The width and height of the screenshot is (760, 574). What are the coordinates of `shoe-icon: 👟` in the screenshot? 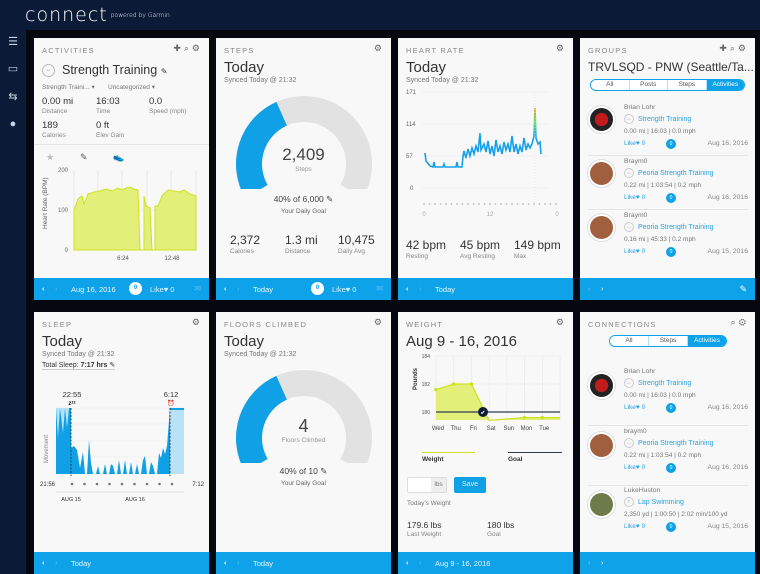 It's located at (118, 157).